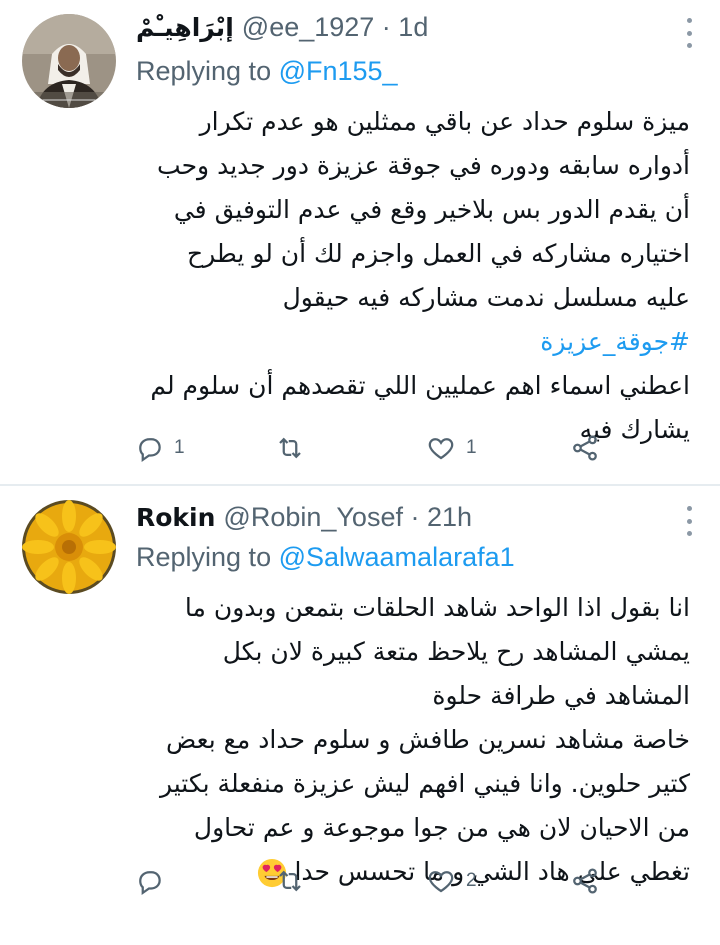 Image resolution: width=720 pixels, height=945 pixels. What do you see at coordinates (397, 557) in the screenshot?
I see `replying-mention: @Salwaamalarafa1` at bounding box center [397, 557].